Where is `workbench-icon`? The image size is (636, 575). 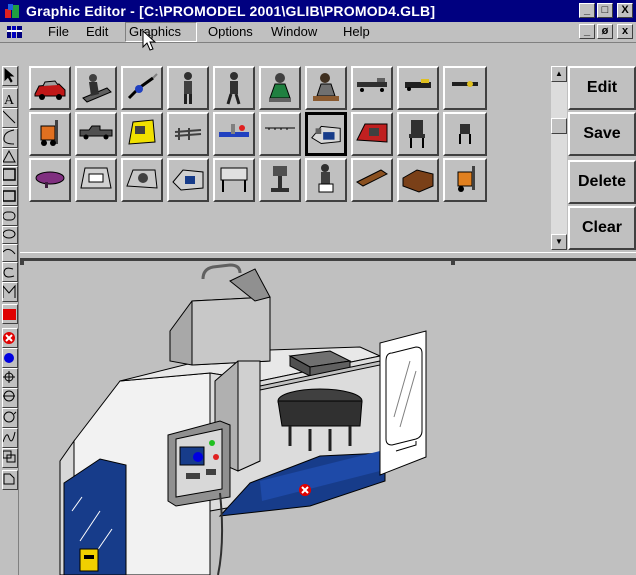
workbench-icon is located at coordinates (234, 179).